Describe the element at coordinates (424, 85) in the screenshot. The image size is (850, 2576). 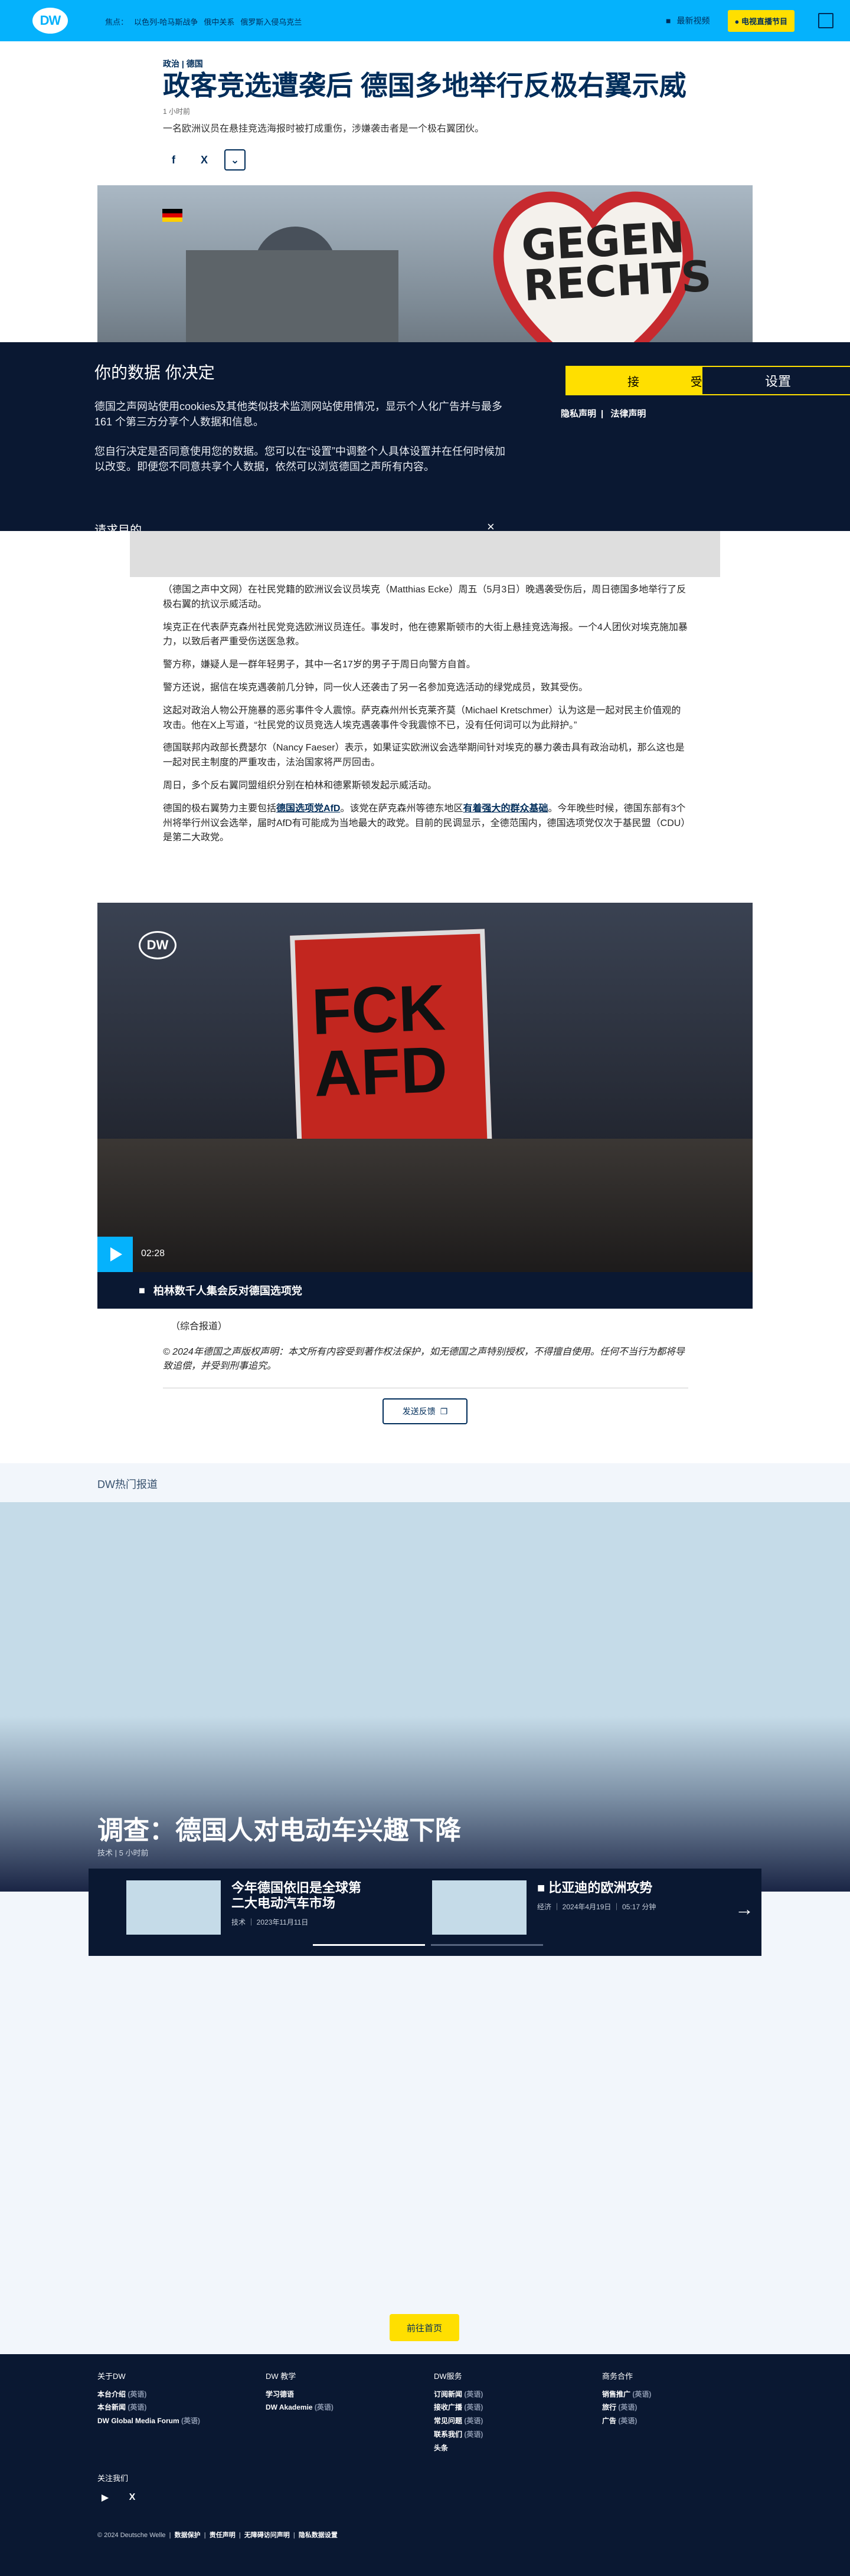
I see `article-headline: 政客竞选遭袭后 德国多地举行反极右翼示威` at that location.